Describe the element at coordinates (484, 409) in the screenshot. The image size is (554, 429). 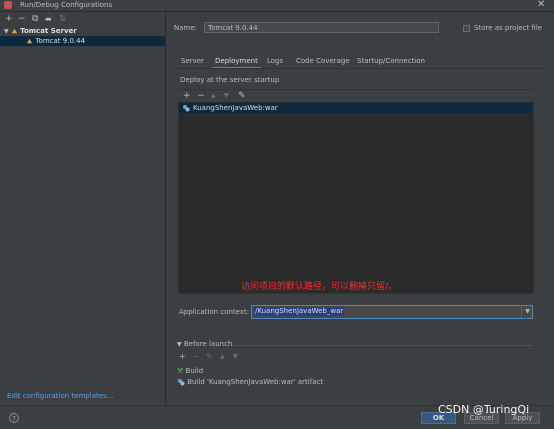
I see `watermark: CSDN @TuringQi` at that location.